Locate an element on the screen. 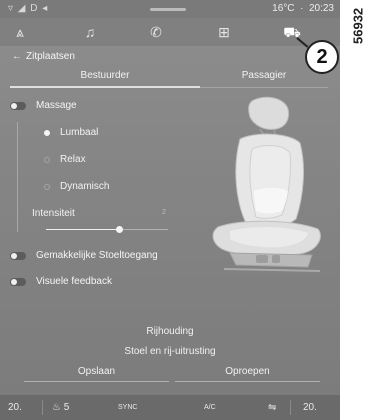 The height and width of the screenshot is (420, 371). phone-icon: ✆ is located at coordinates (156, 32).